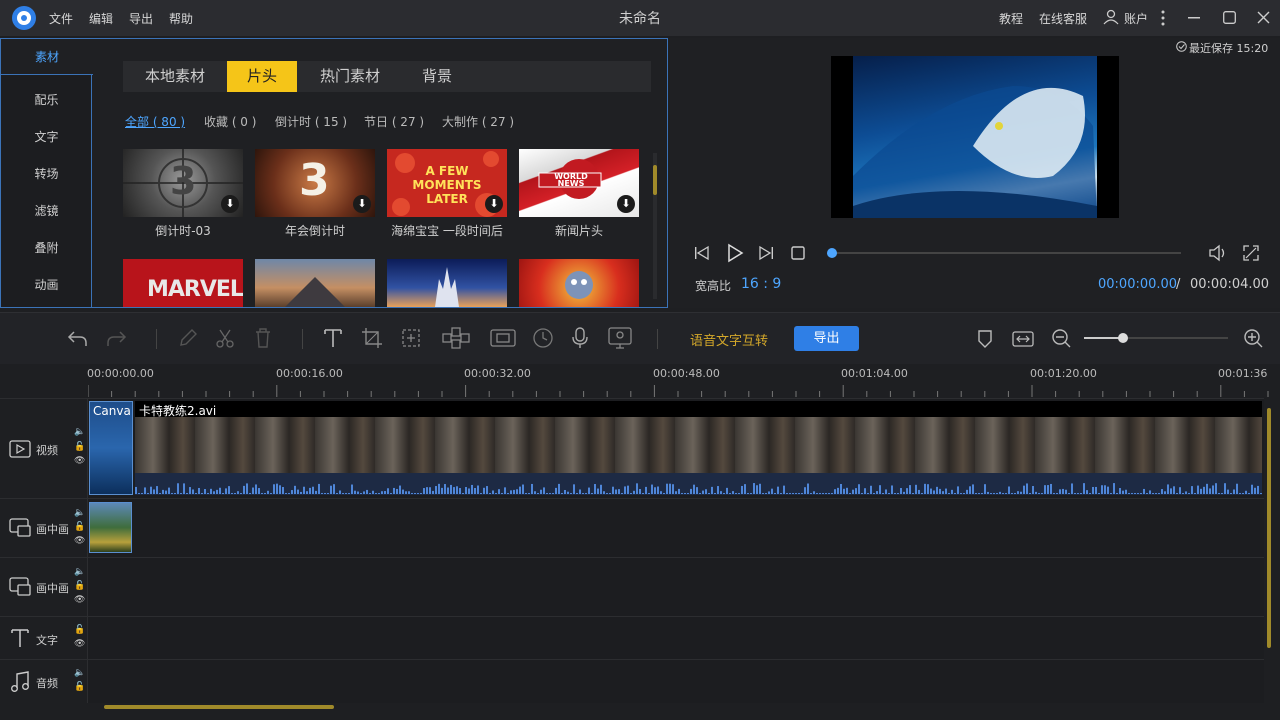 Image resolution: width=1280 pixels, height=720 pixels. What do you see at coordinates (832, 253) in the screenshot?
I see `playback-progress-handle` at bounding box center [832, 253].